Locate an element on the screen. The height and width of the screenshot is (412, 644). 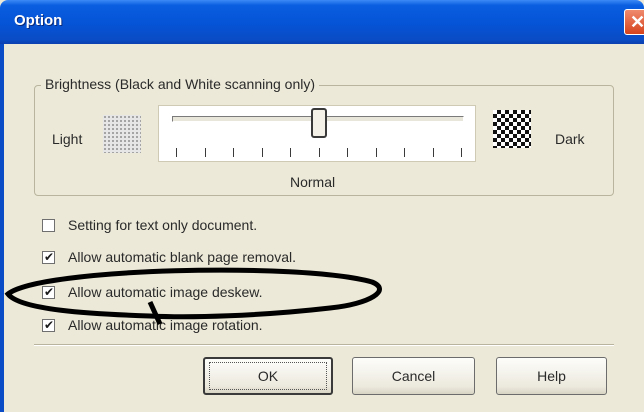
slider-thumb is located at coordinates (318, 123).